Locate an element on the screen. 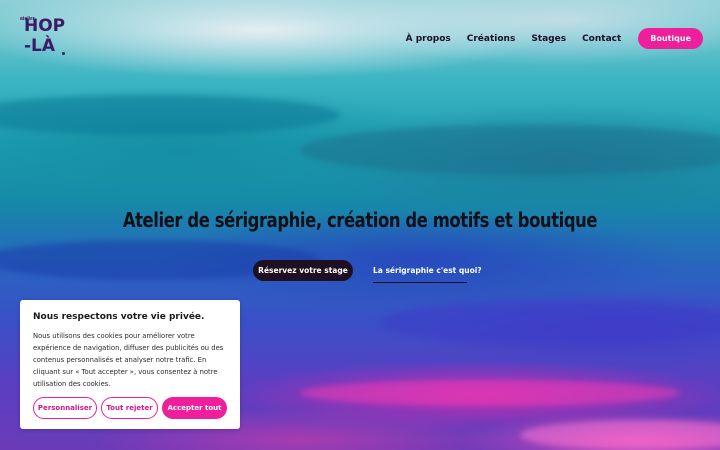  accept-all-button: Accepter tout is located at coordinates (194, 408).